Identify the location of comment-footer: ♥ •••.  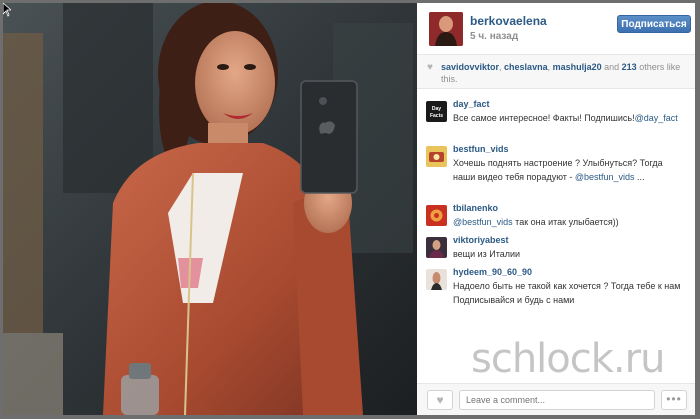
(556, 399).